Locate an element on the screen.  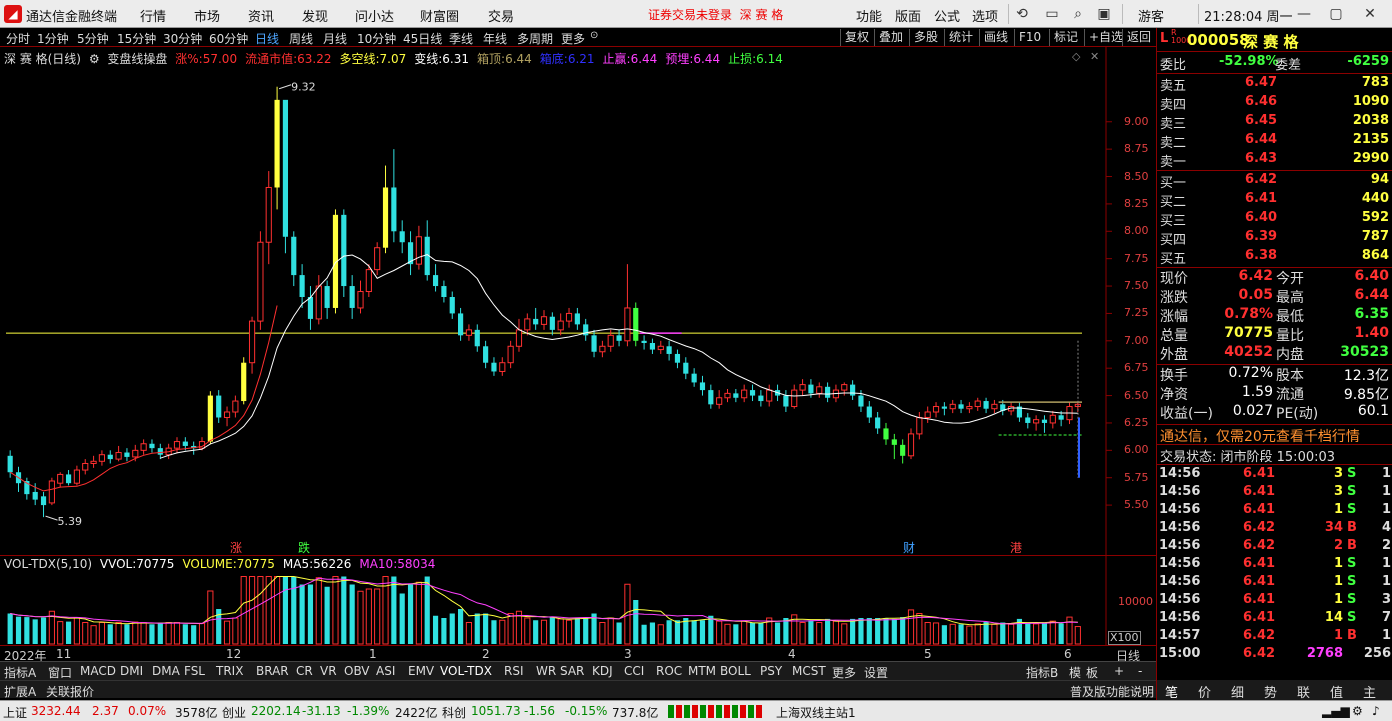
tick-row: 14:57 6.42 1 B 1 is located at coordinates (1274, 636).